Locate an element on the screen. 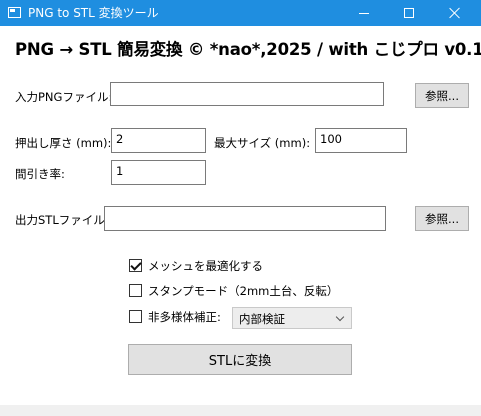  extrude-thickness-label: 押出し厚さ (mm): is located at coordinates (63, 143).